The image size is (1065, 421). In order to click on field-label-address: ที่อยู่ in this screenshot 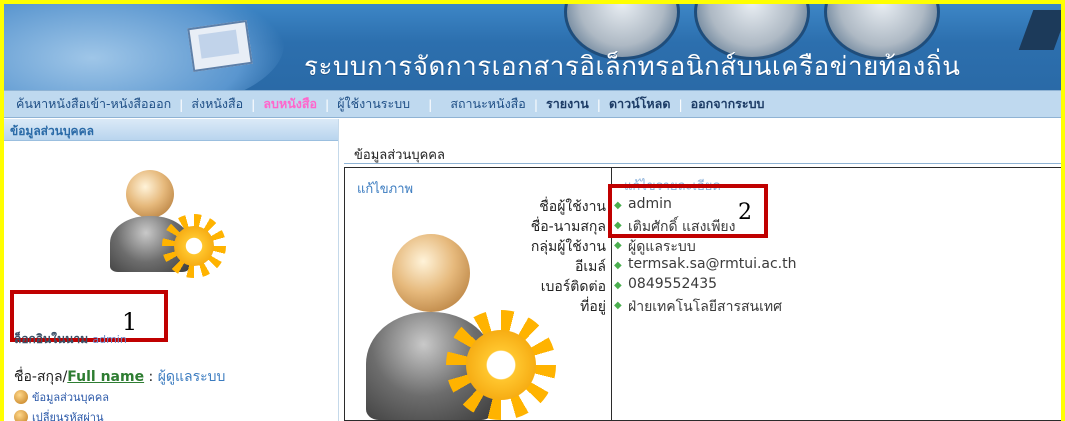, I will do `click(593, 307)`.